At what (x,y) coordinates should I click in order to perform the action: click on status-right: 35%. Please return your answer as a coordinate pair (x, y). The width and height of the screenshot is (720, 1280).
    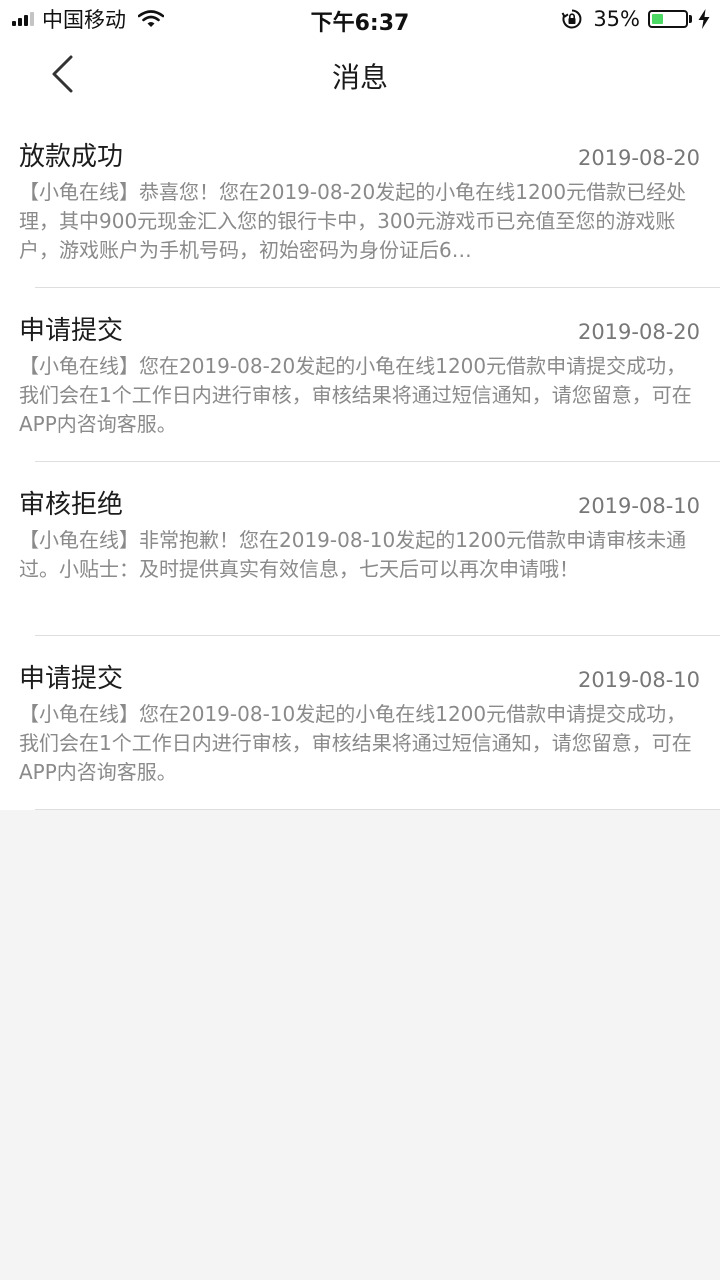
    Looking at the image, I should click on (635, 19).